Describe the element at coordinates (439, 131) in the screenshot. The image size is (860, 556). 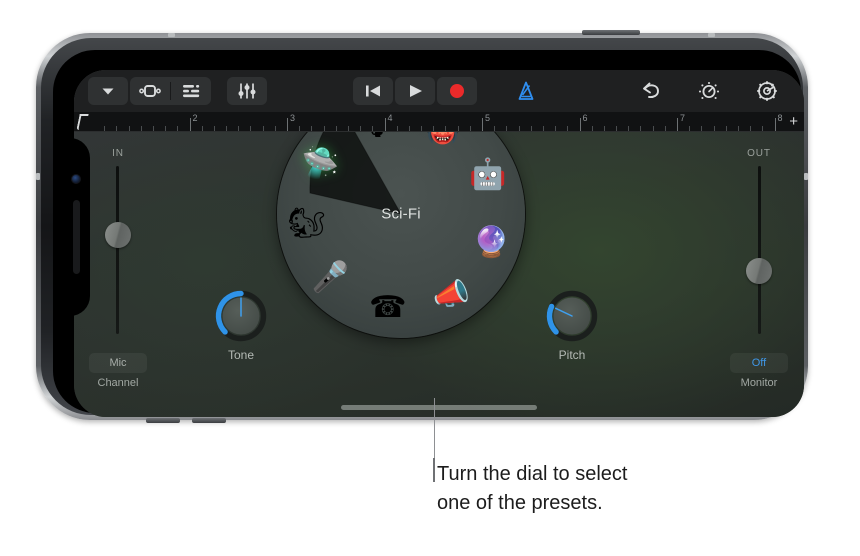
I see `ruler-baseline` at that location.